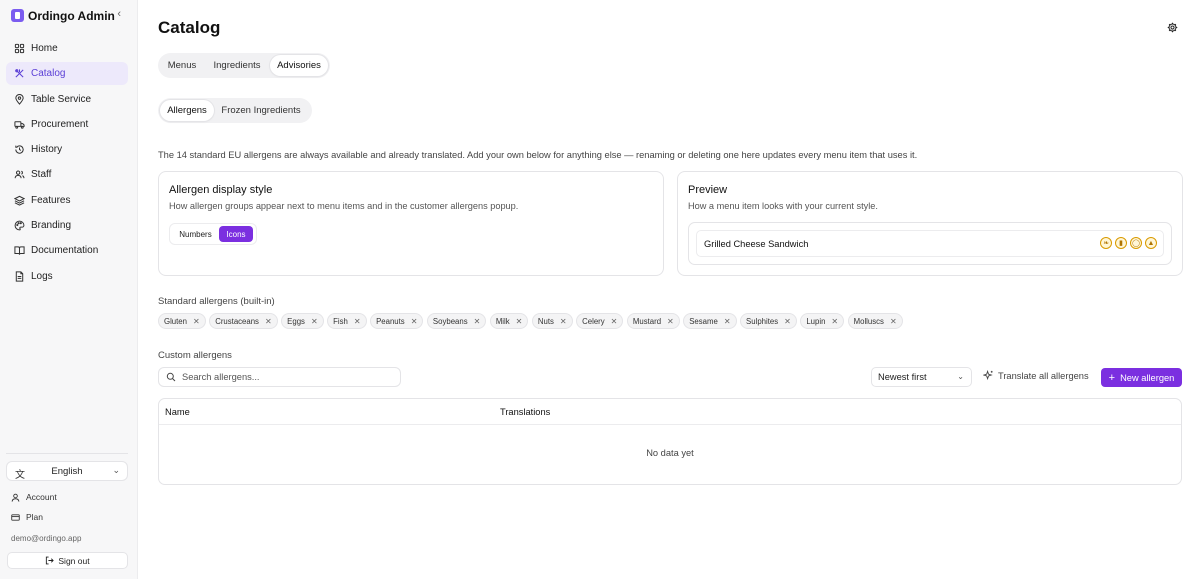  I want to click on home-icon, so click(19, 48).